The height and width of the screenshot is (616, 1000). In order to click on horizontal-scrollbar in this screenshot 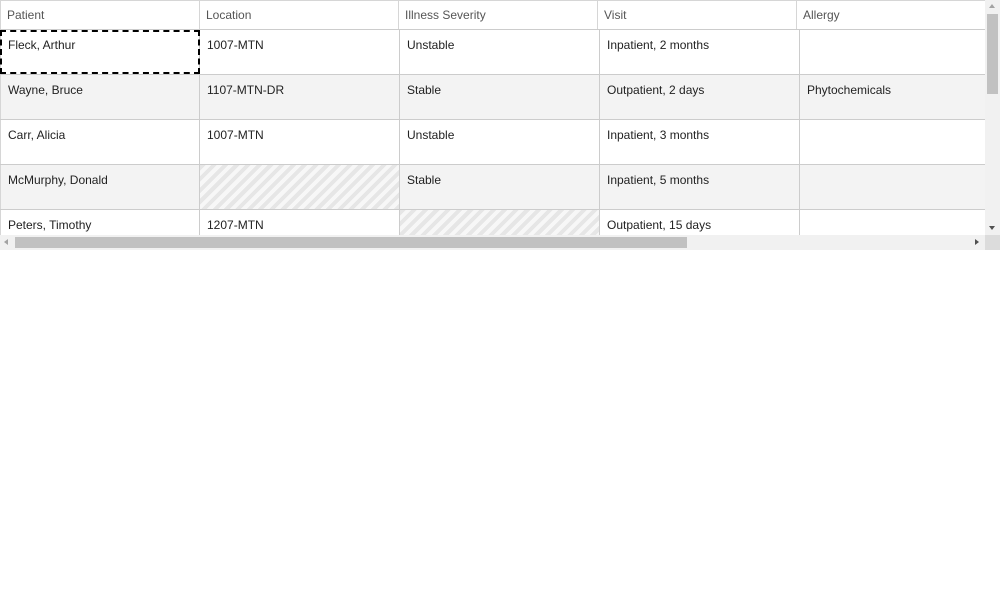, I will do `click(492, 242)`.